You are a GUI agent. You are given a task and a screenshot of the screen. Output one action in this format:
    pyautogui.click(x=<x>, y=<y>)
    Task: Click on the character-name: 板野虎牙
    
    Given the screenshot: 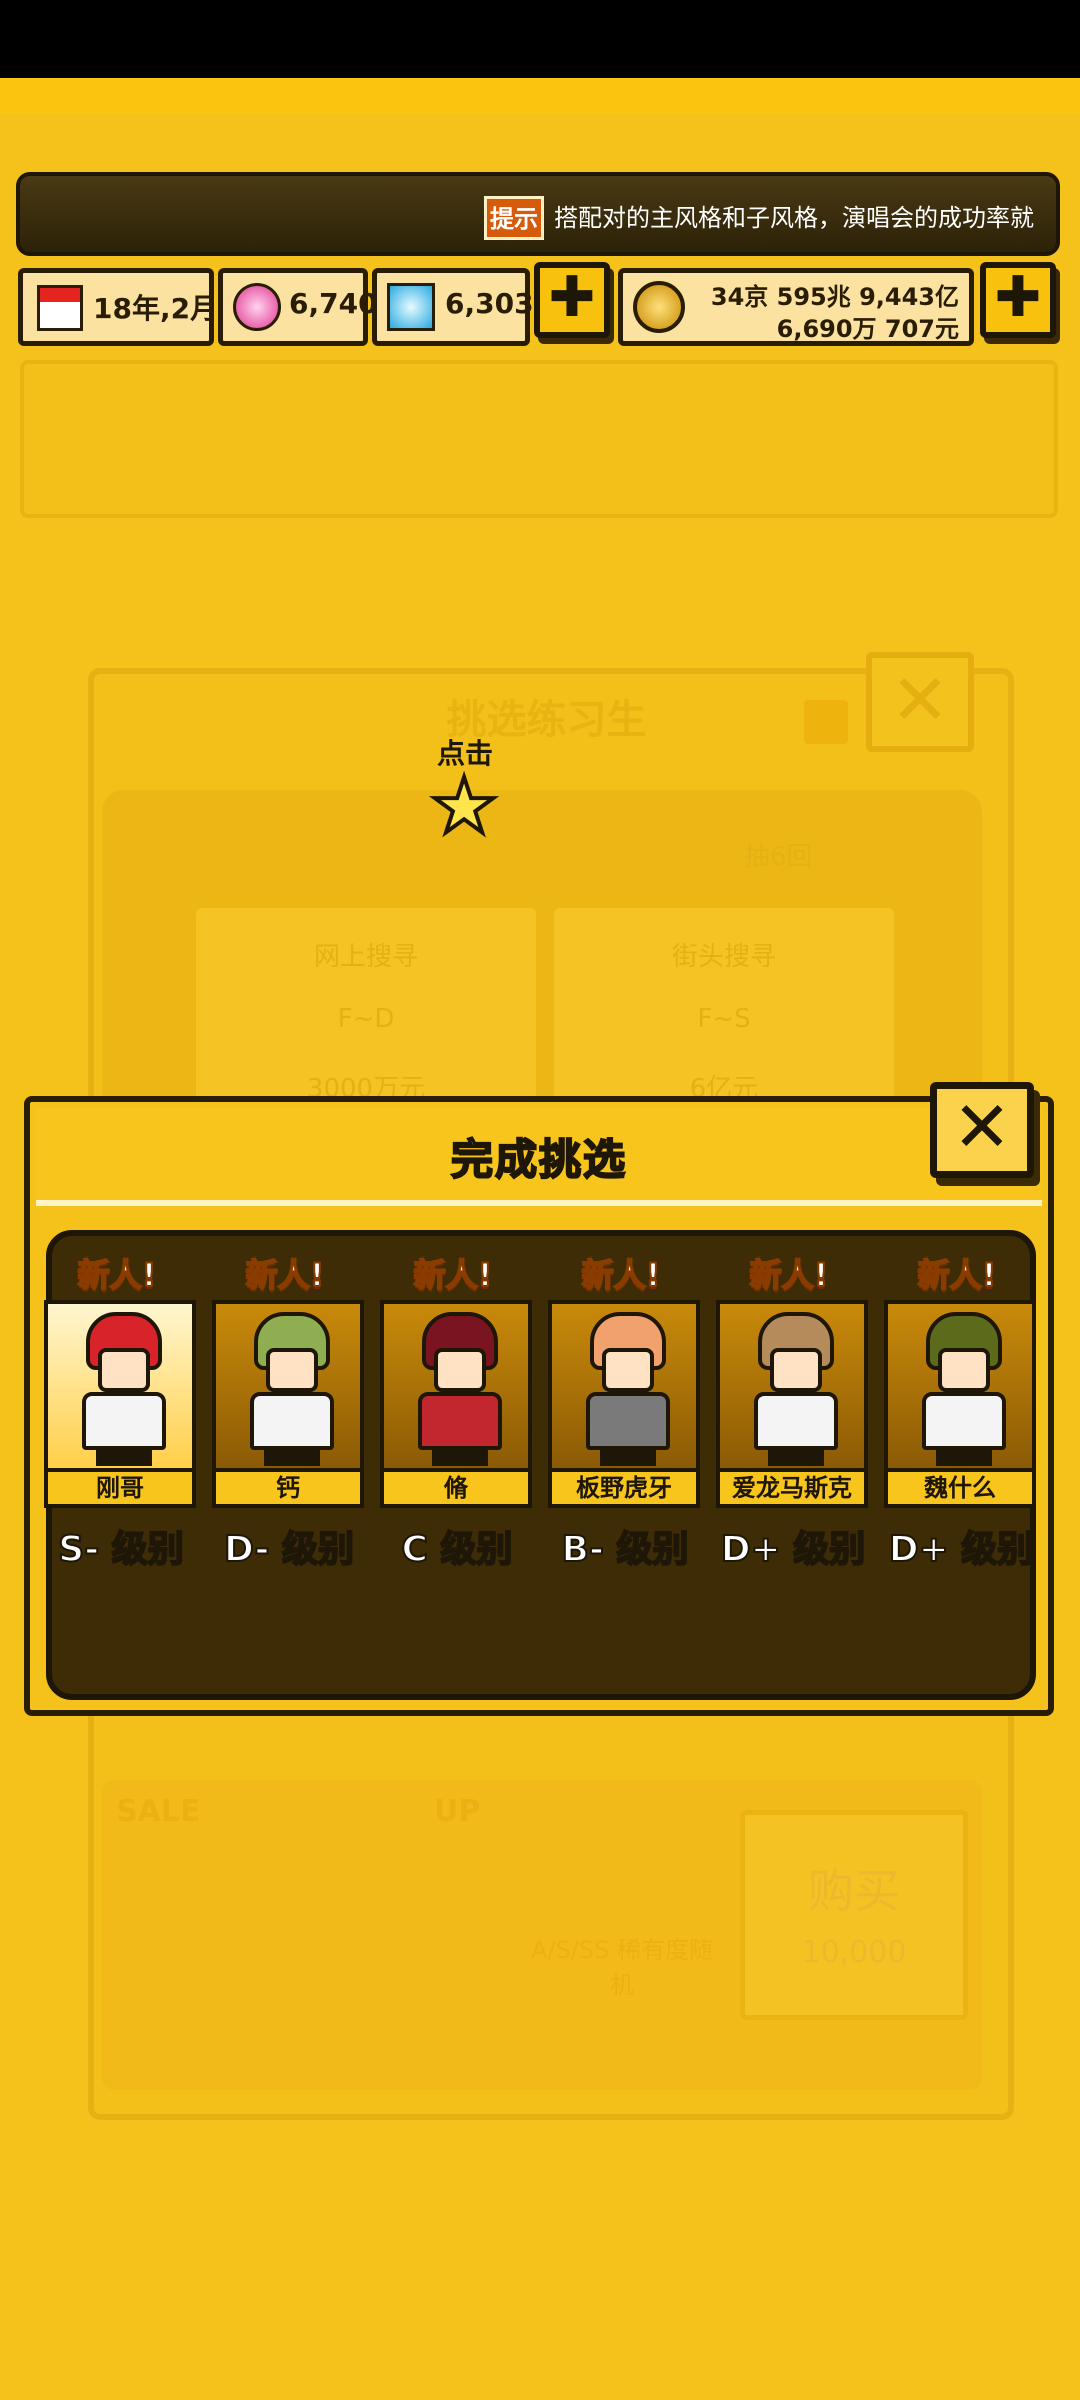 What is the action you would take?
    pyautogui.click(x=624, y=1488)
    